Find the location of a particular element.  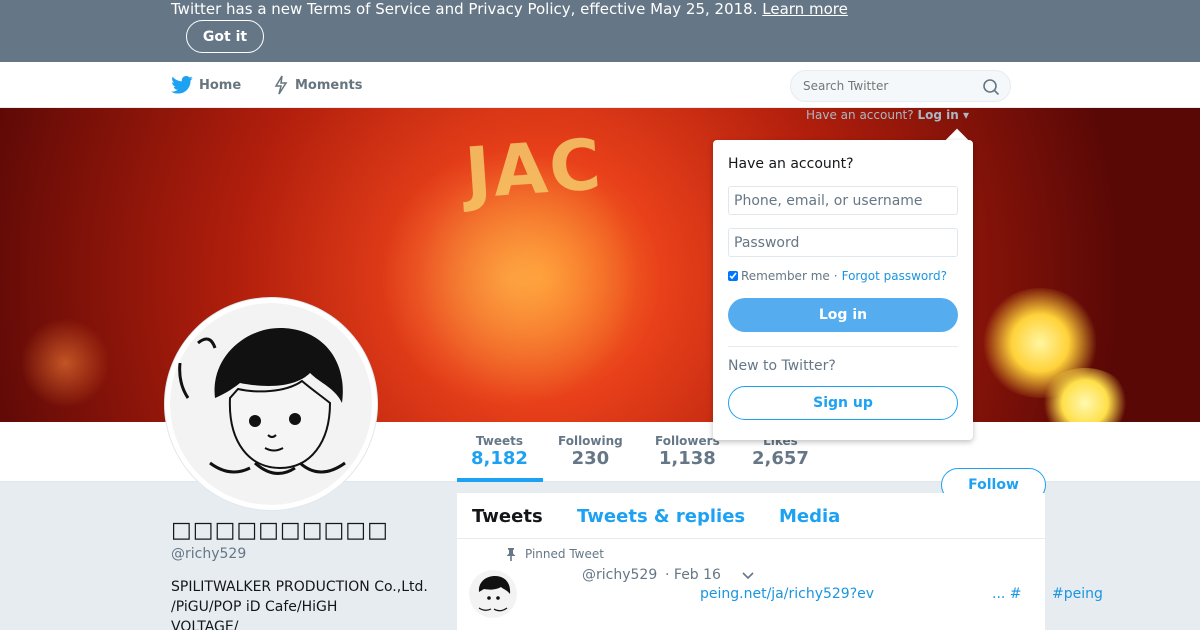

tweet-avatar-illustration is located at coordinates (493, 594).